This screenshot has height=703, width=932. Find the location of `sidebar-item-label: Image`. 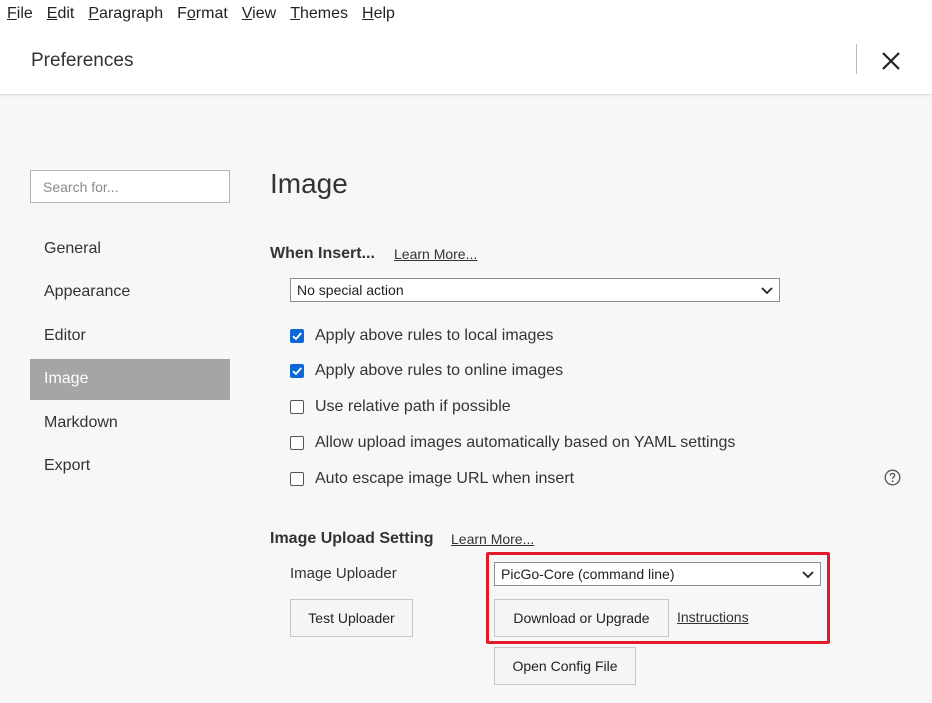

sidebar-item-label: Image is located at coordinates (66, 378).